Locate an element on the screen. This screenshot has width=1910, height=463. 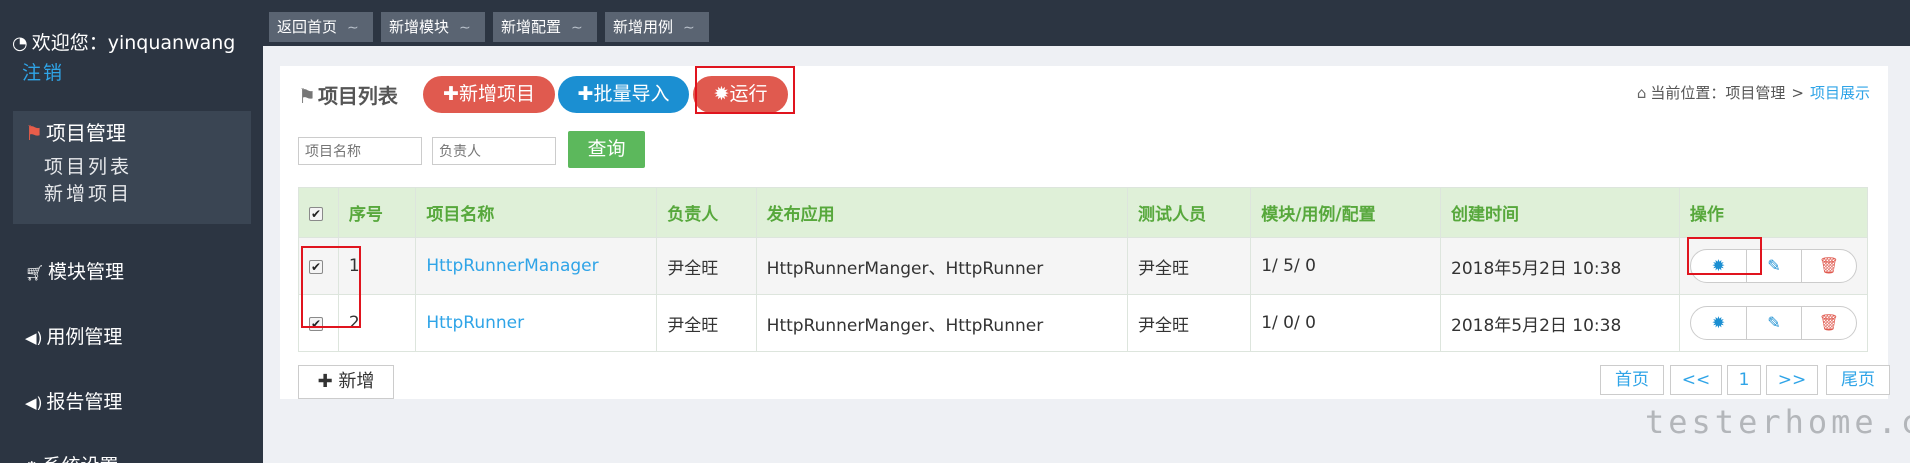
select-all-cell: ✔ is located at coordinates (318, 212).